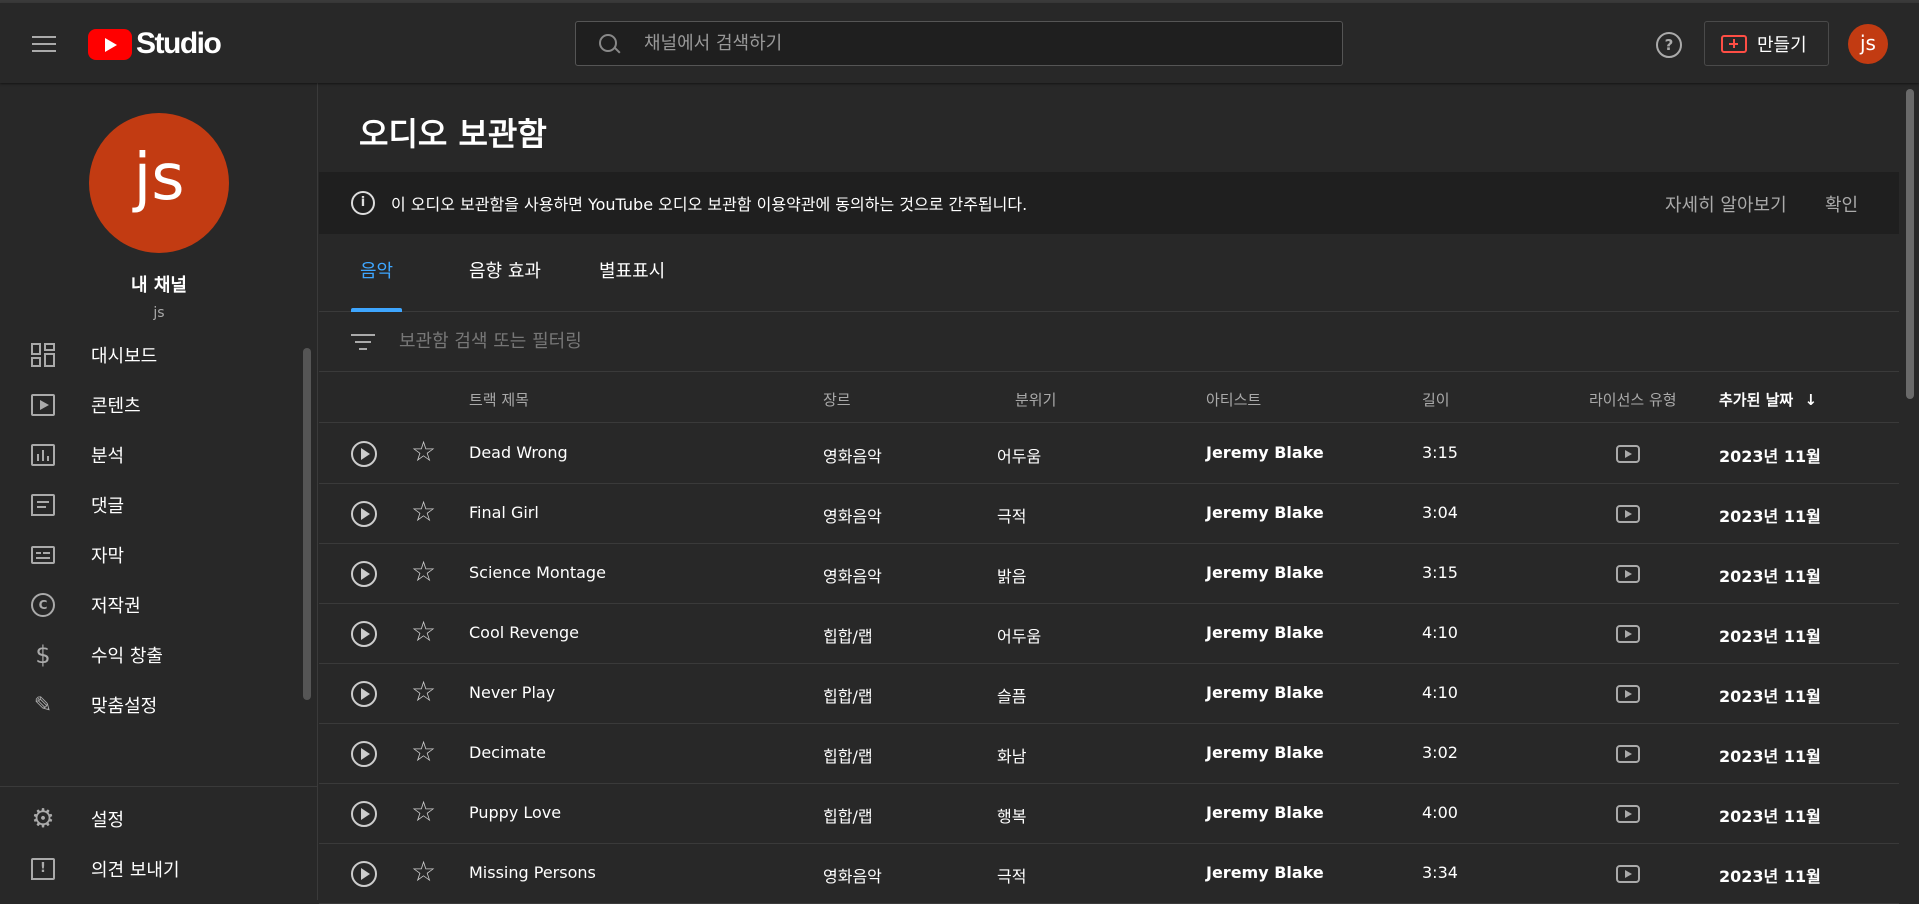 This screenshot has width=1919, height=904. I want to click on main-scrollbar, so click(1910, 244).